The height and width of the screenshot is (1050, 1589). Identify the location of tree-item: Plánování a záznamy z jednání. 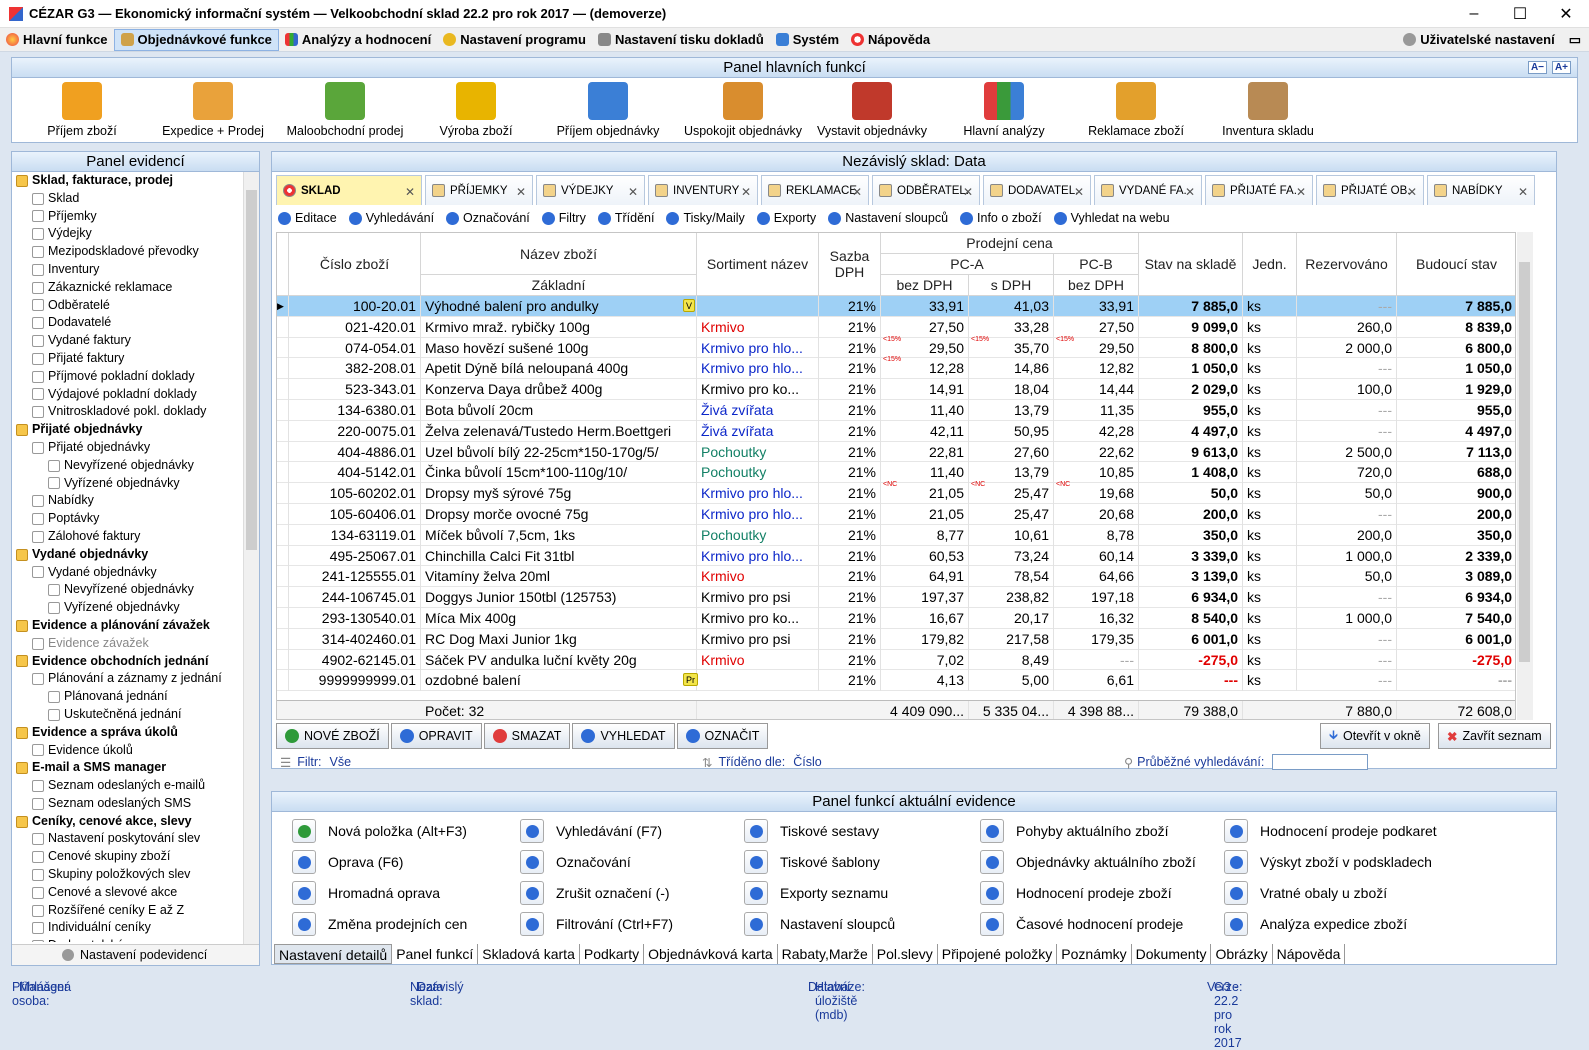
(128, 679).